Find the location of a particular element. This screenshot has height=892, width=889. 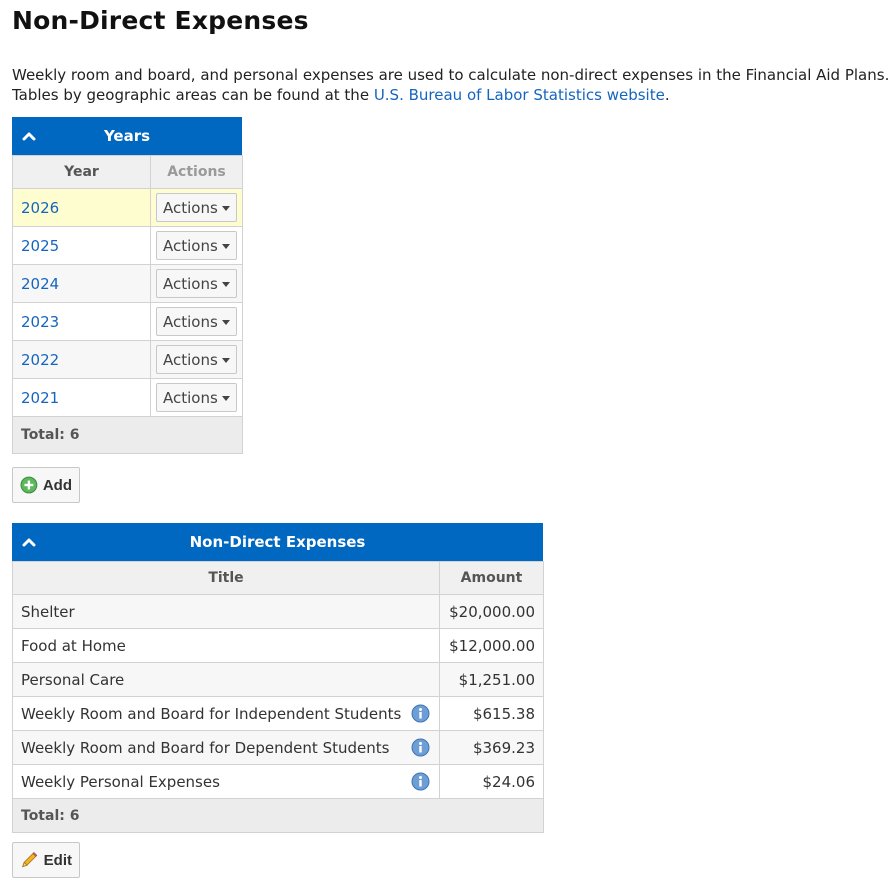

bls-website-link: U.S. Bureau of Labor Statistics website is located at coordinates (519, 95).